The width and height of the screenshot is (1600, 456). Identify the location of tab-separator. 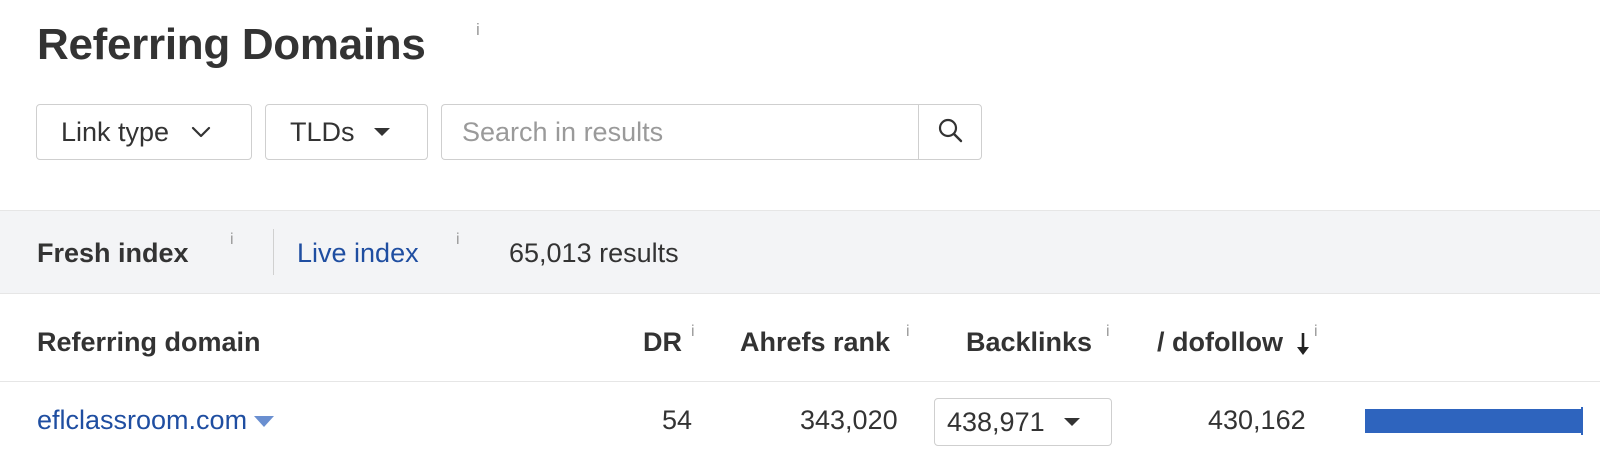
(273, 252).